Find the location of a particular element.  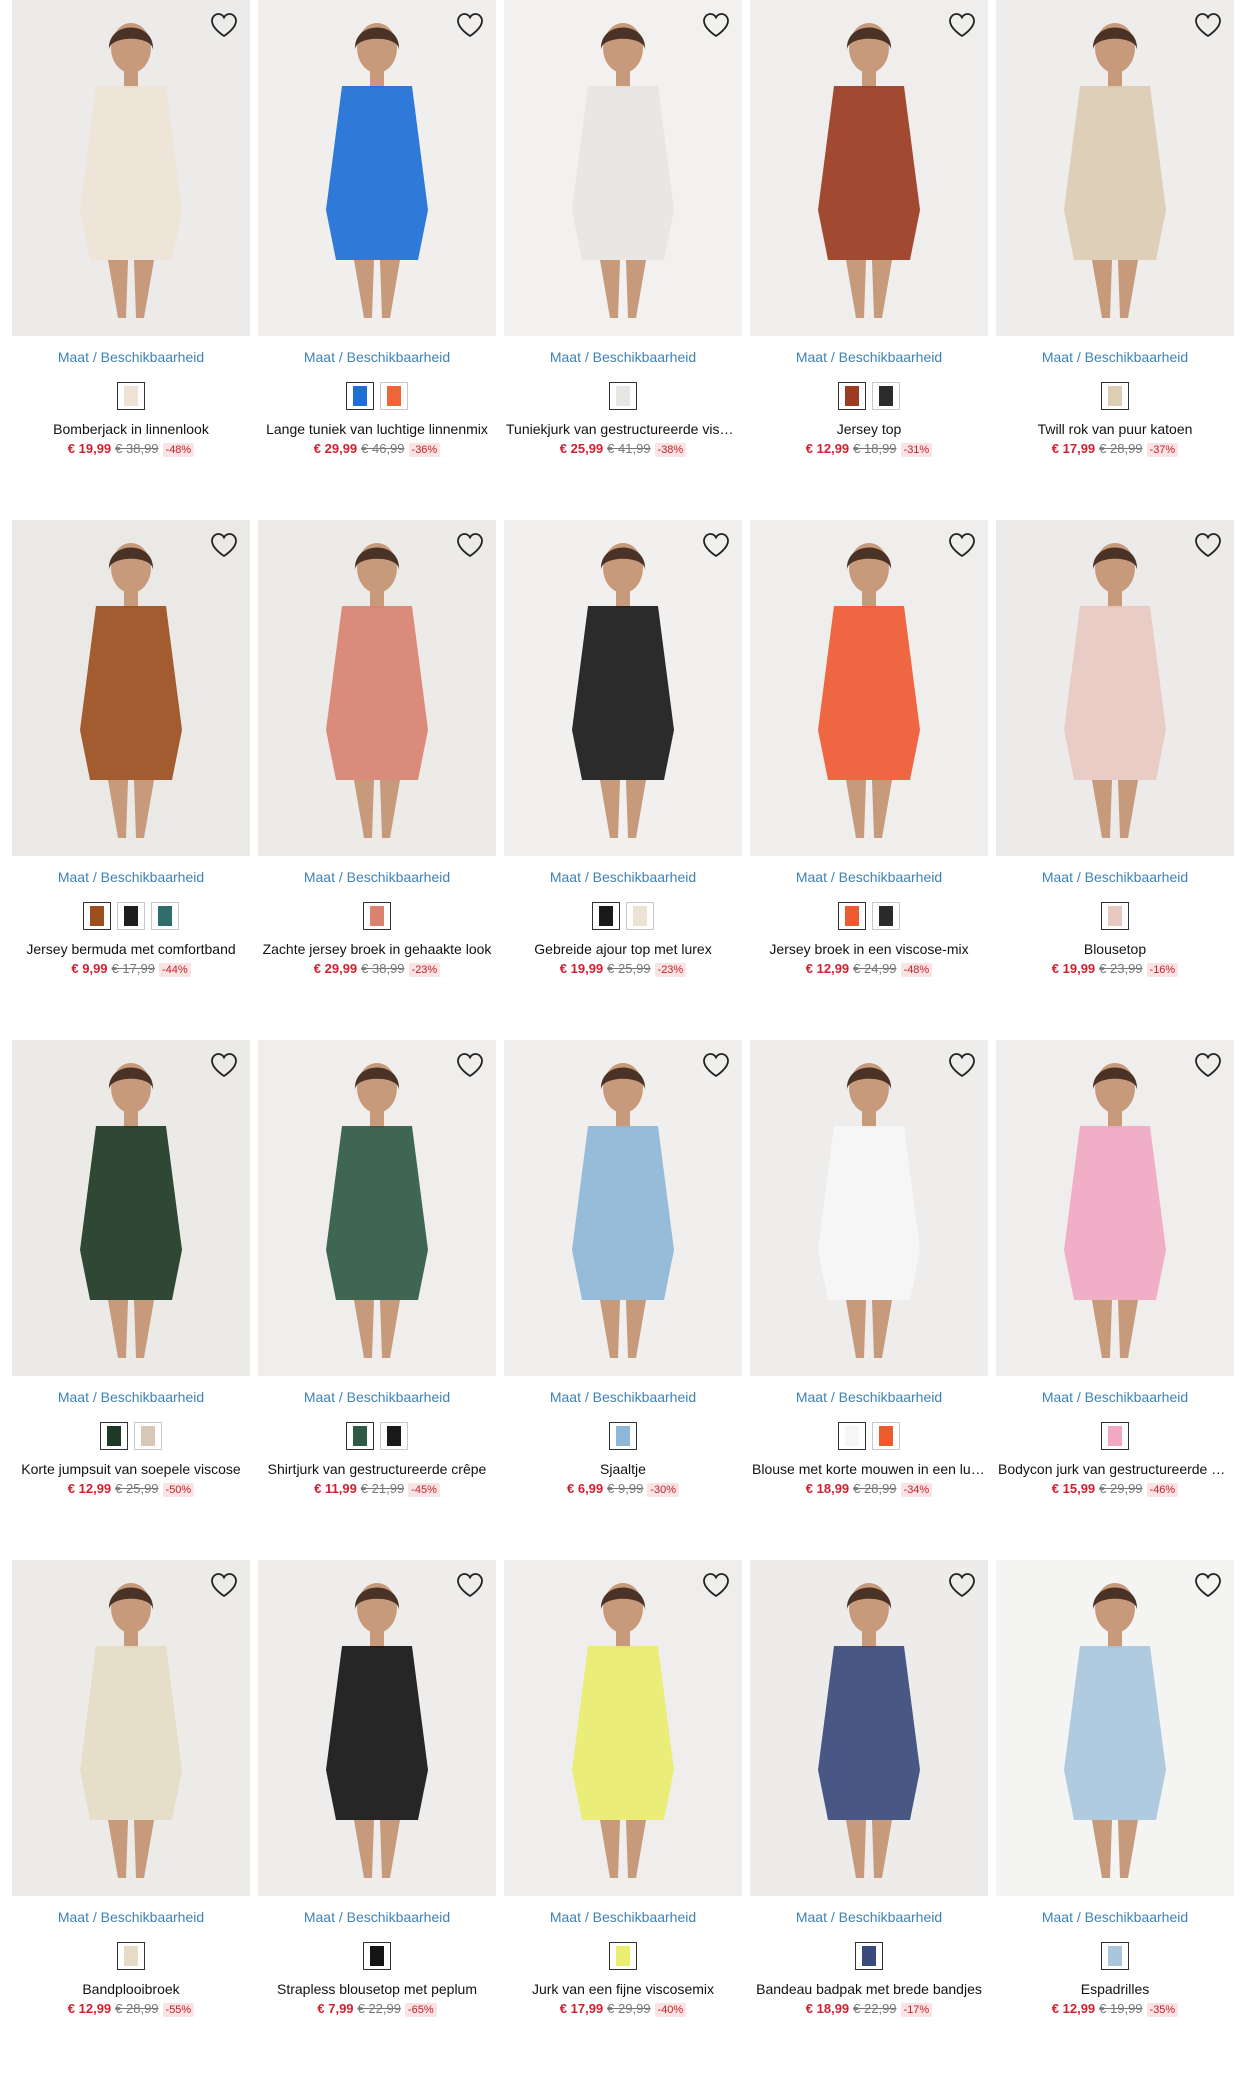

product-name: Bandeau badpak met brede bandjes is located at coordinates (869, 1989).